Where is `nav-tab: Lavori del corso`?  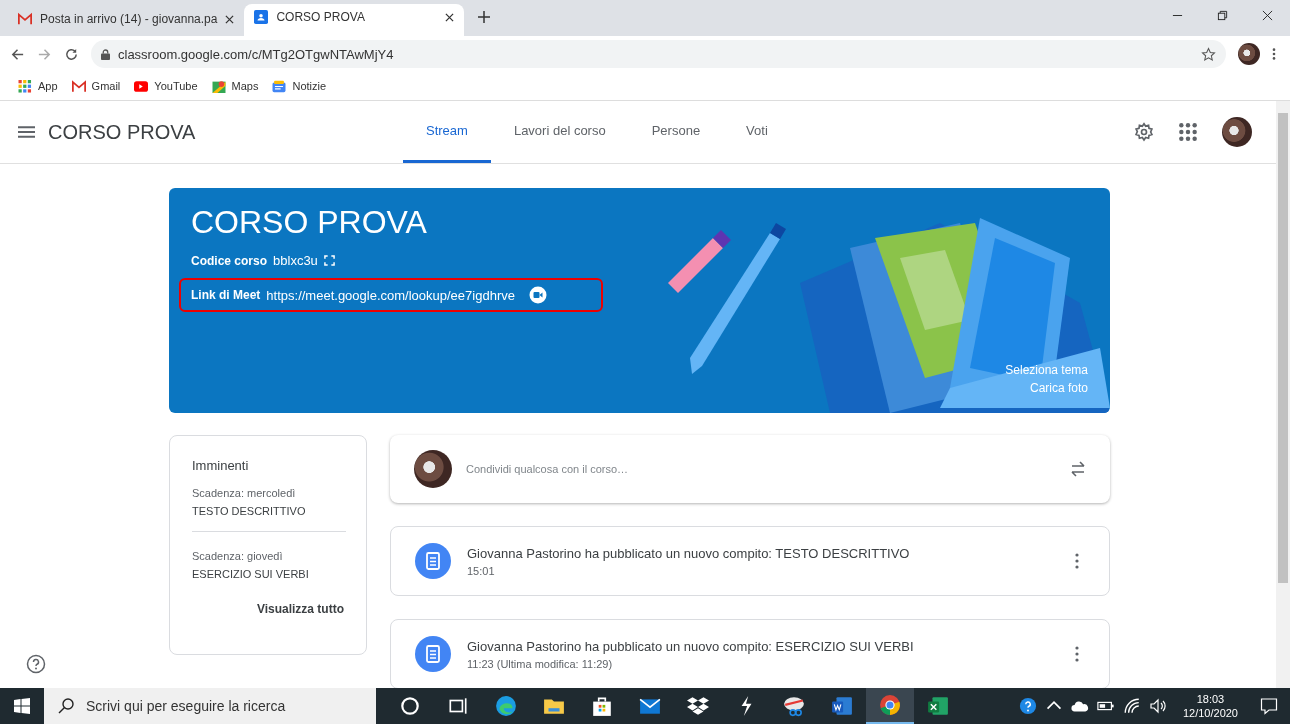 nav-tab: Lavori del corso is located at coordinates (559, 132).